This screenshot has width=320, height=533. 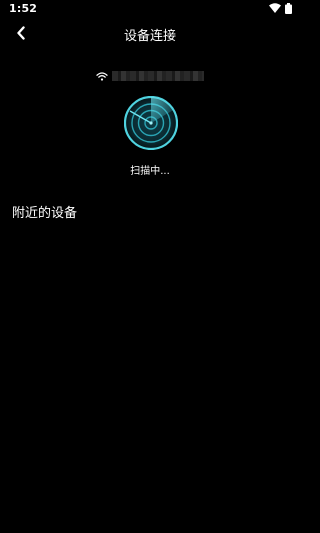 I want to click on battery-icon, so click(x=288, y=8).